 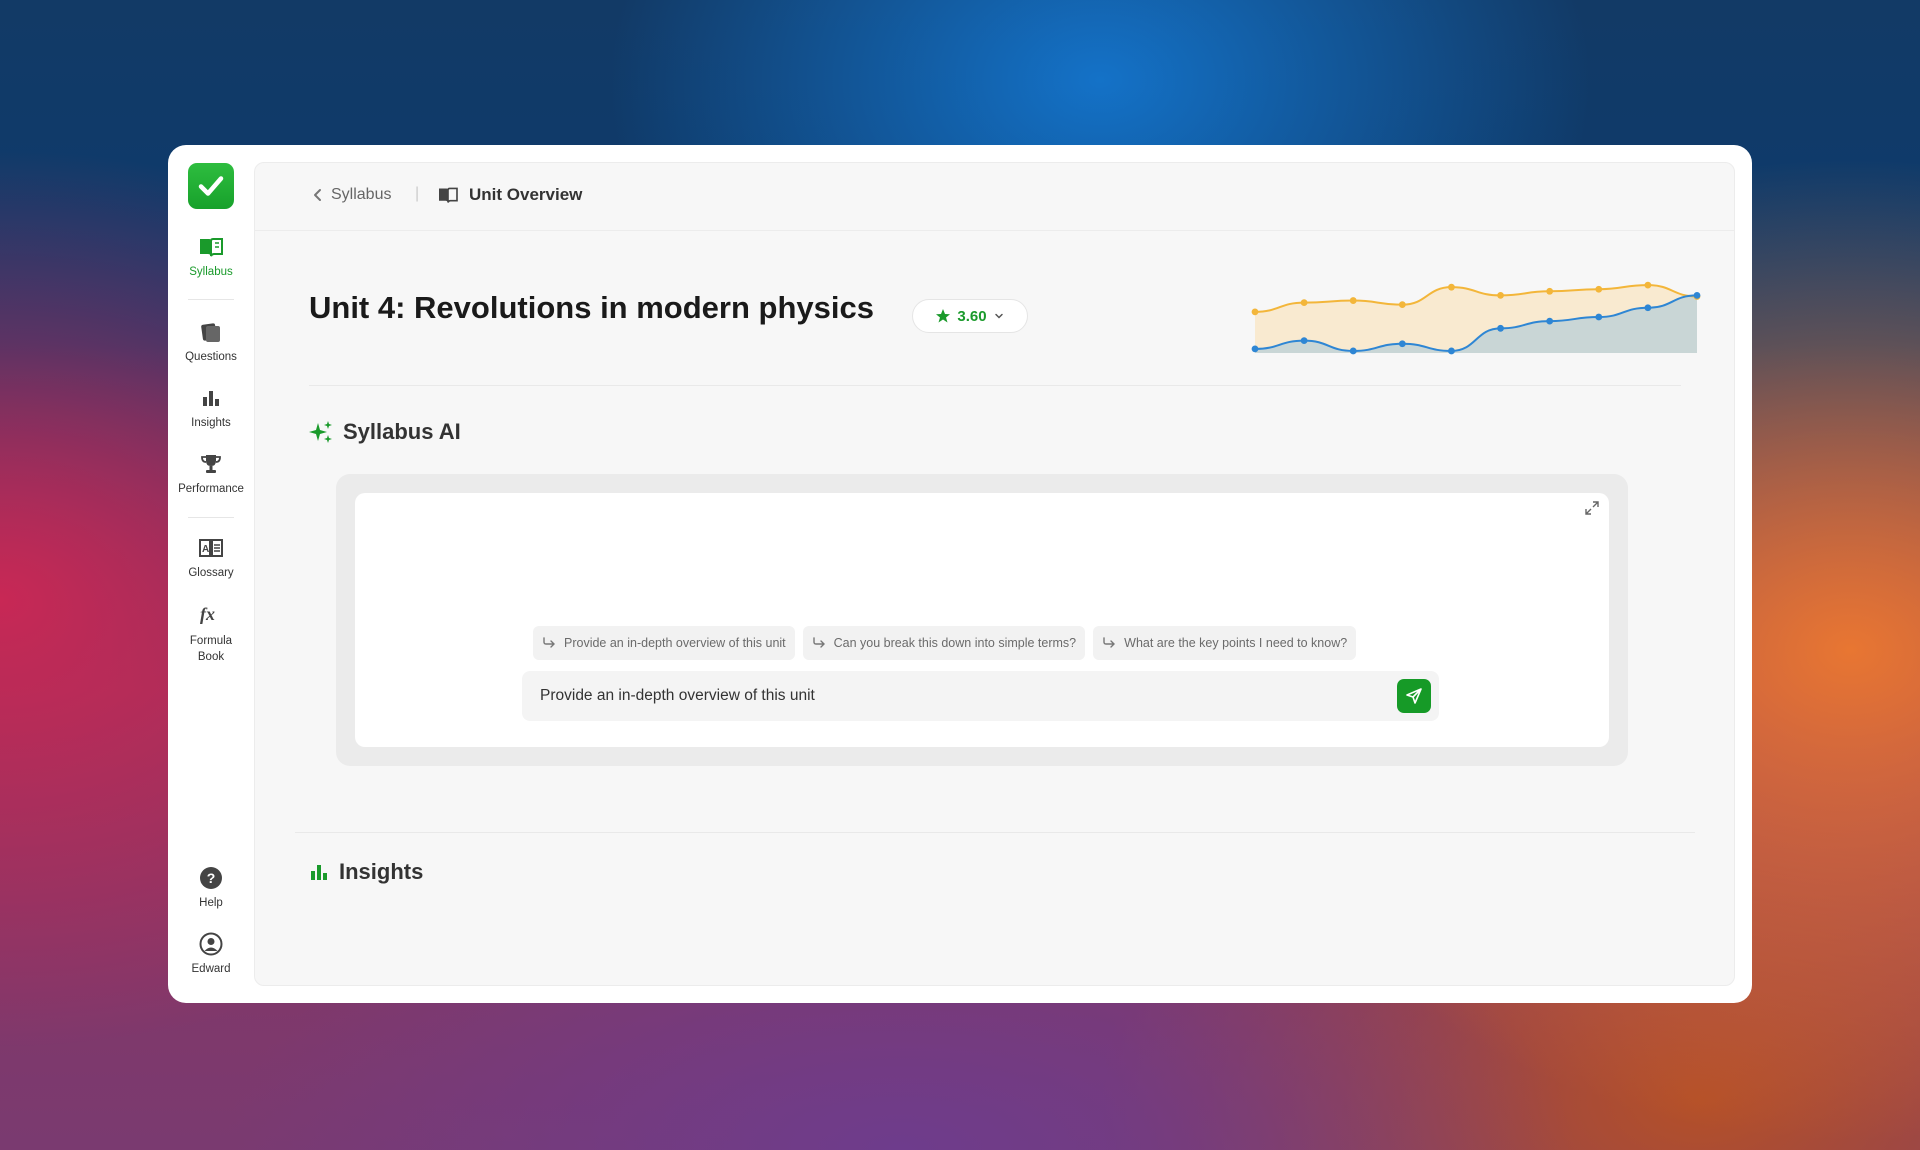 I want to click on suggestion-chip: What are the key points I need to know?, so click(x=1225, y=643).